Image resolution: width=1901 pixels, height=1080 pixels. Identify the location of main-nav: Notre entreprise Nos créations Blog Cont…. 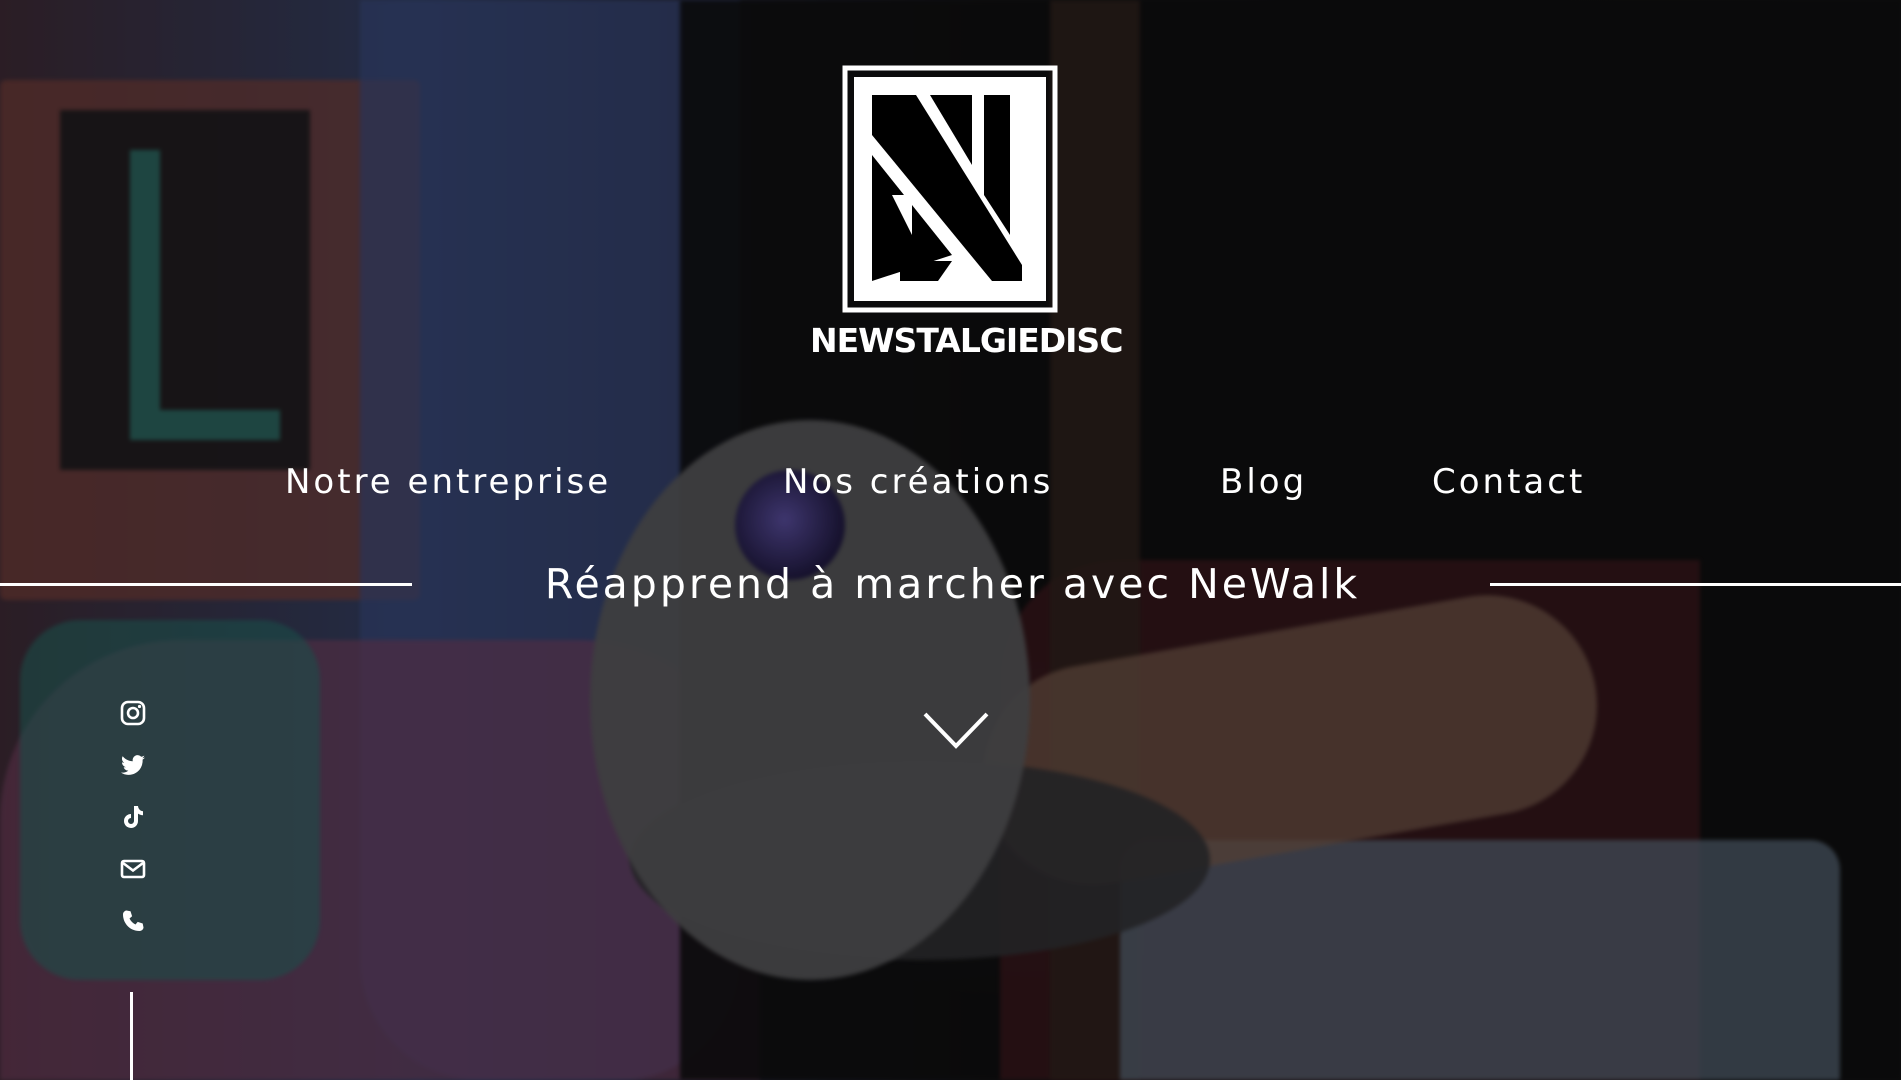
(950, 487).